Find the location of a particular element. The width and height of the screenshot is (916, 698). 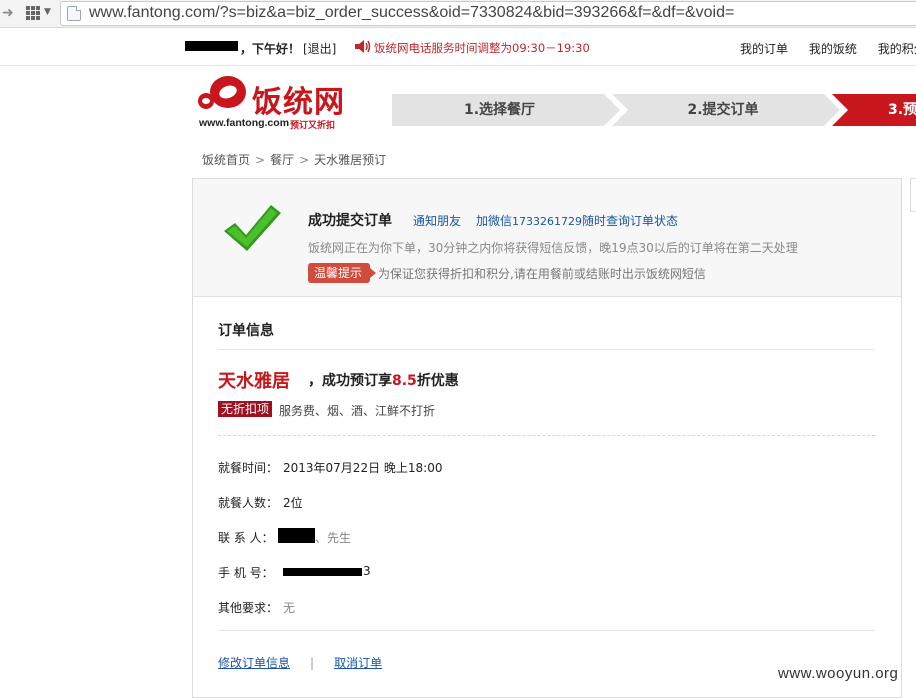

logo-title: 饭统网 is located at coordinates (298, 102).